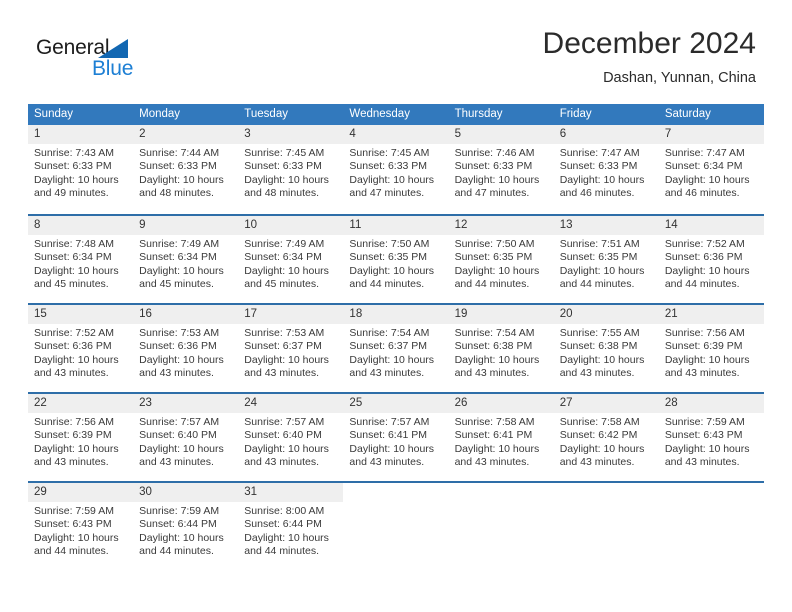 This screenshot has height=612, width=792. I want to click on day-number: 25, so click(356, 403).